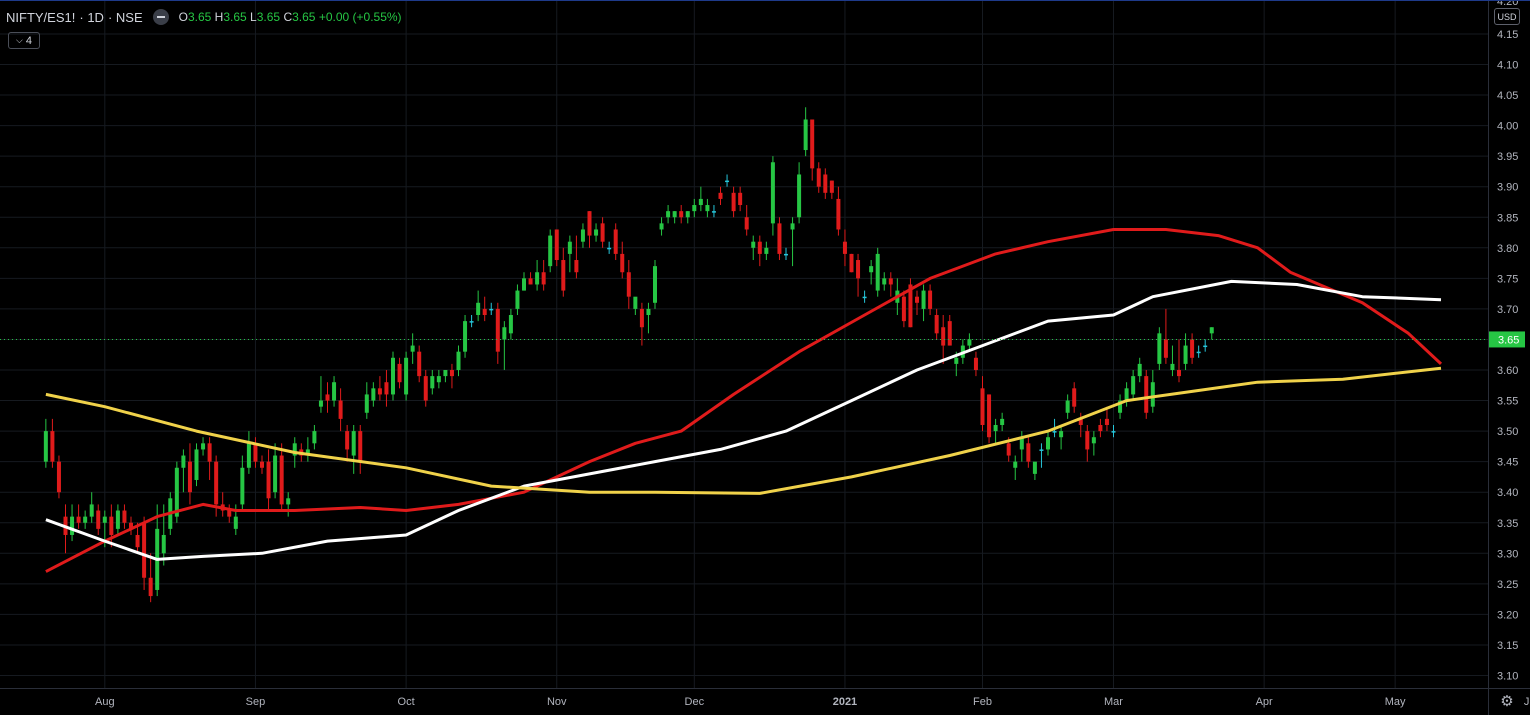 Image resolution: width=1530 pixels, height=715 pixels. I want to click on currency-button: USD, so click(1507, 16).